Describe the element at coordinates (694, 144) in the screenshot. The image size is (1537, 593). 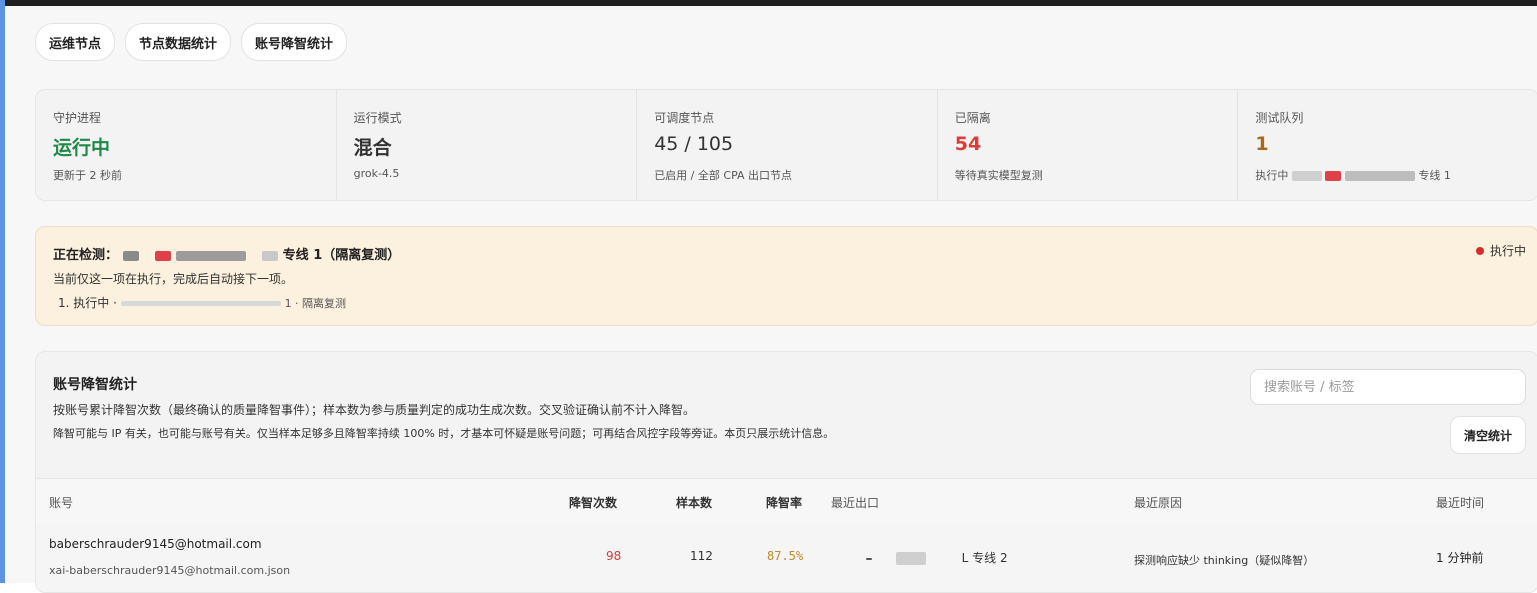
I see `stat-value: 45 / 105` at that location.